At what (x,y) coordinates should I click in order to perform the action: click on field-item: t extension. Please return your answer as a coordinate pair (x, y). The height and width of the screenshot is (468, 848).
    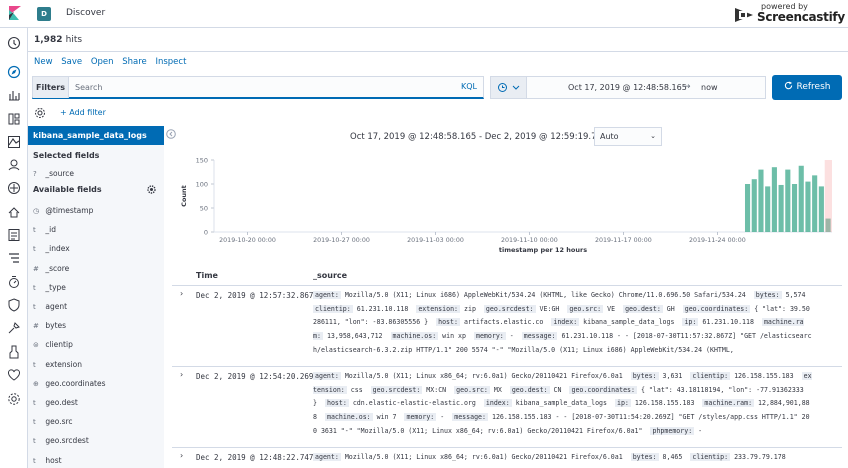
    Looking at the image, I should click on (57, 364).